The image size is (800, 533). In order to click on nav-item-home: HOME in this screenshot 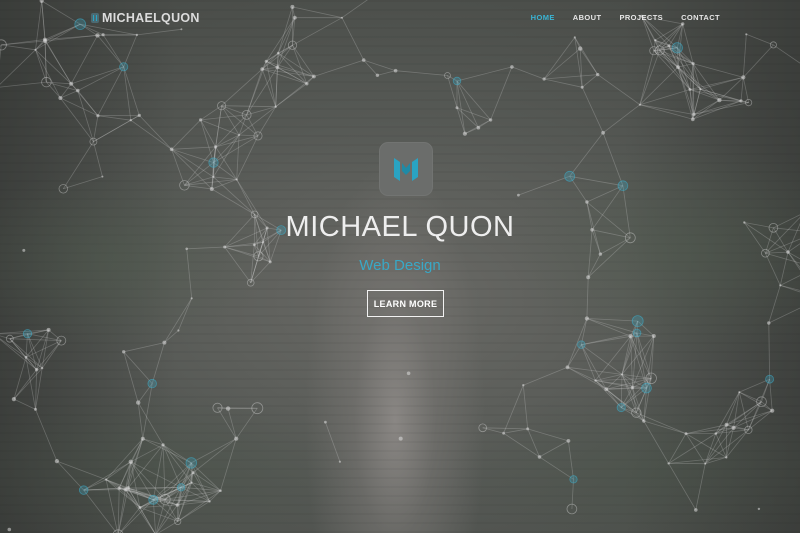, I will do `click(543, 17)`.